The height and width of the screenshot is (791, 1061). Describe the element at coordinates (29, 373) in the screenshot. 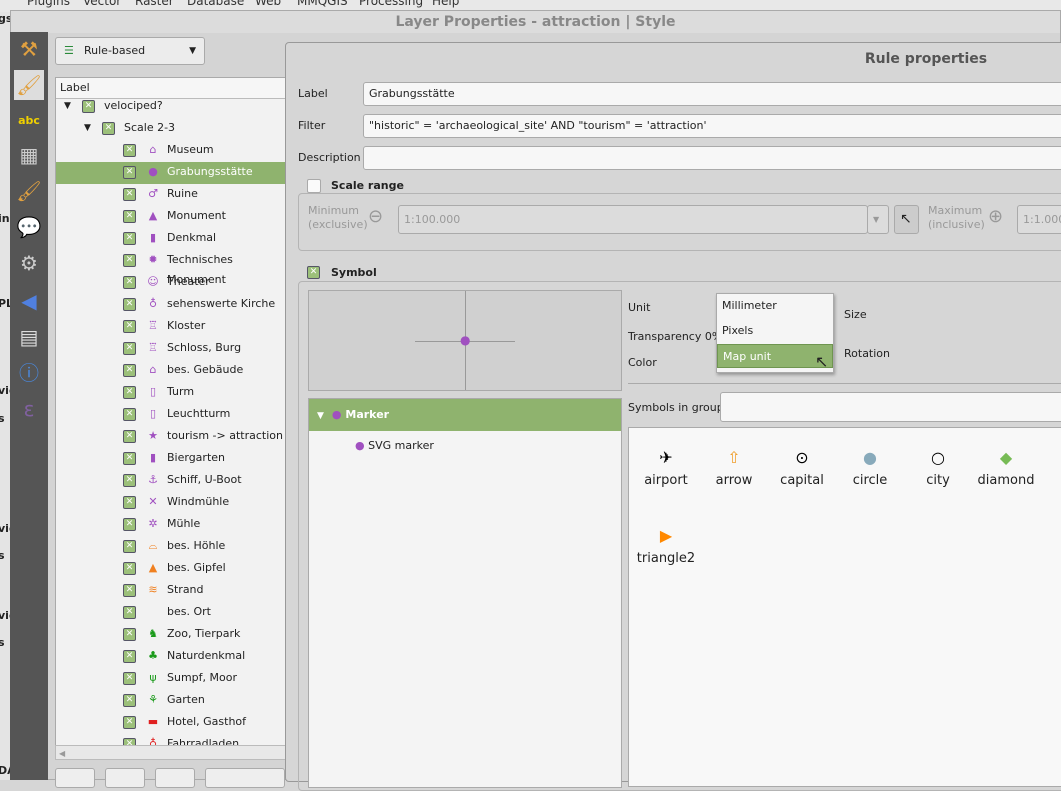

I see `metadata-info-icon: ⓘ` at that location.